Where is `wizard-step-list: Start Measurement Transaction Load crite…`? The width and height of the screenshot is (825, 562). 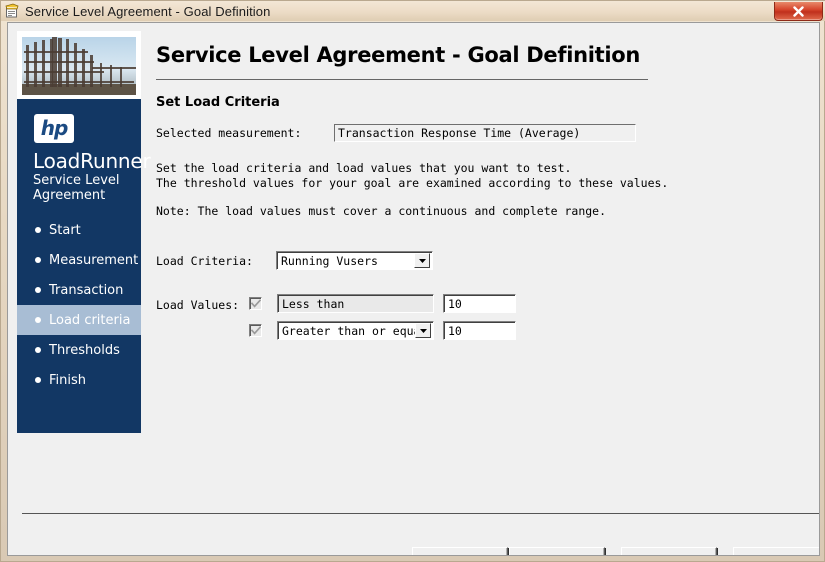 wizard-step-list: Start Measurement Transaction Load crite… is located at coordinates (79, 305).